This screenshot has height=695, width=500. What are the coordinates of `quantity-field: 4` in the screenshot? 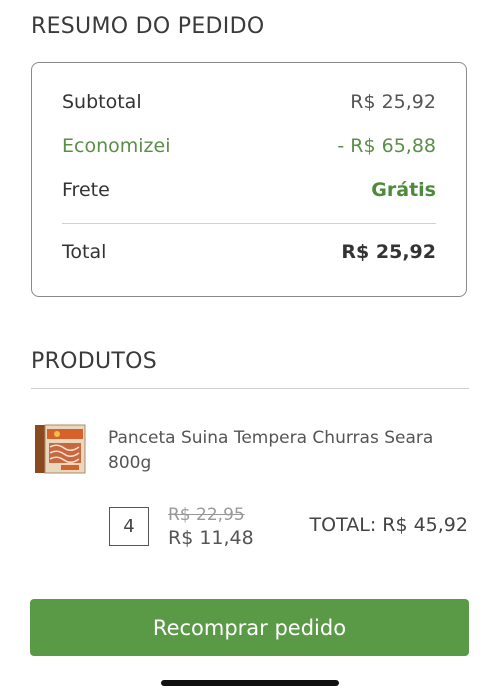 It's located at (129, 526).